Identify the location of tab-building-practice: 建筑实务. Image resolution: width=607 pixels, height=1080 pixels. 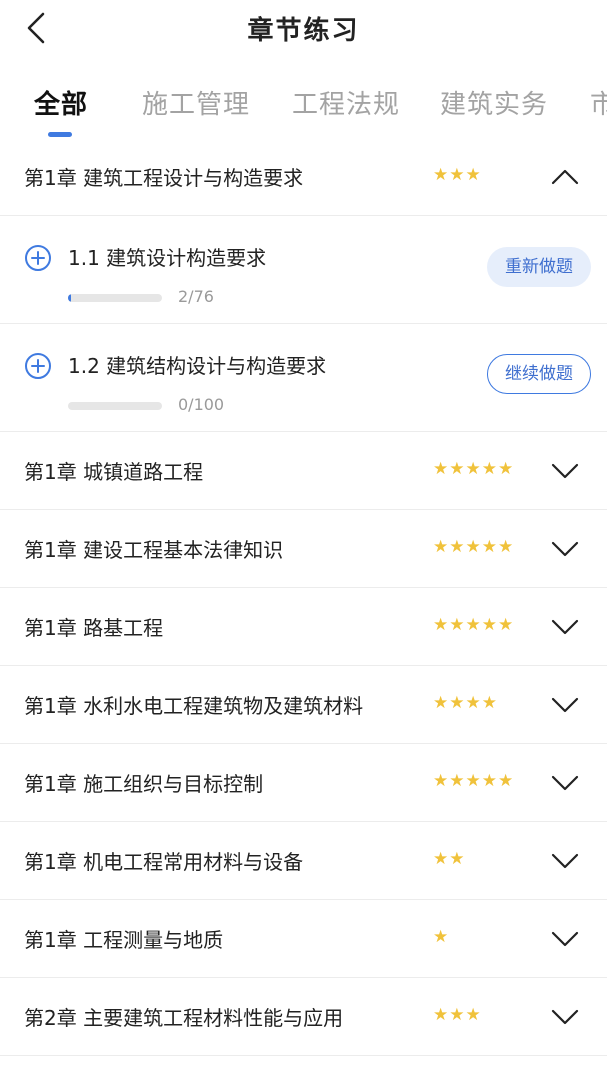
(494, 102).